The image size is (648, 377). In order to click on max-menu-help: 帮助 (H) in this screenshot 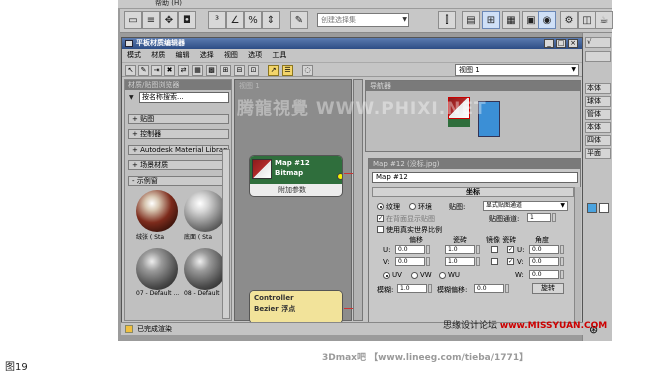, I will do `click(168, 4)`.